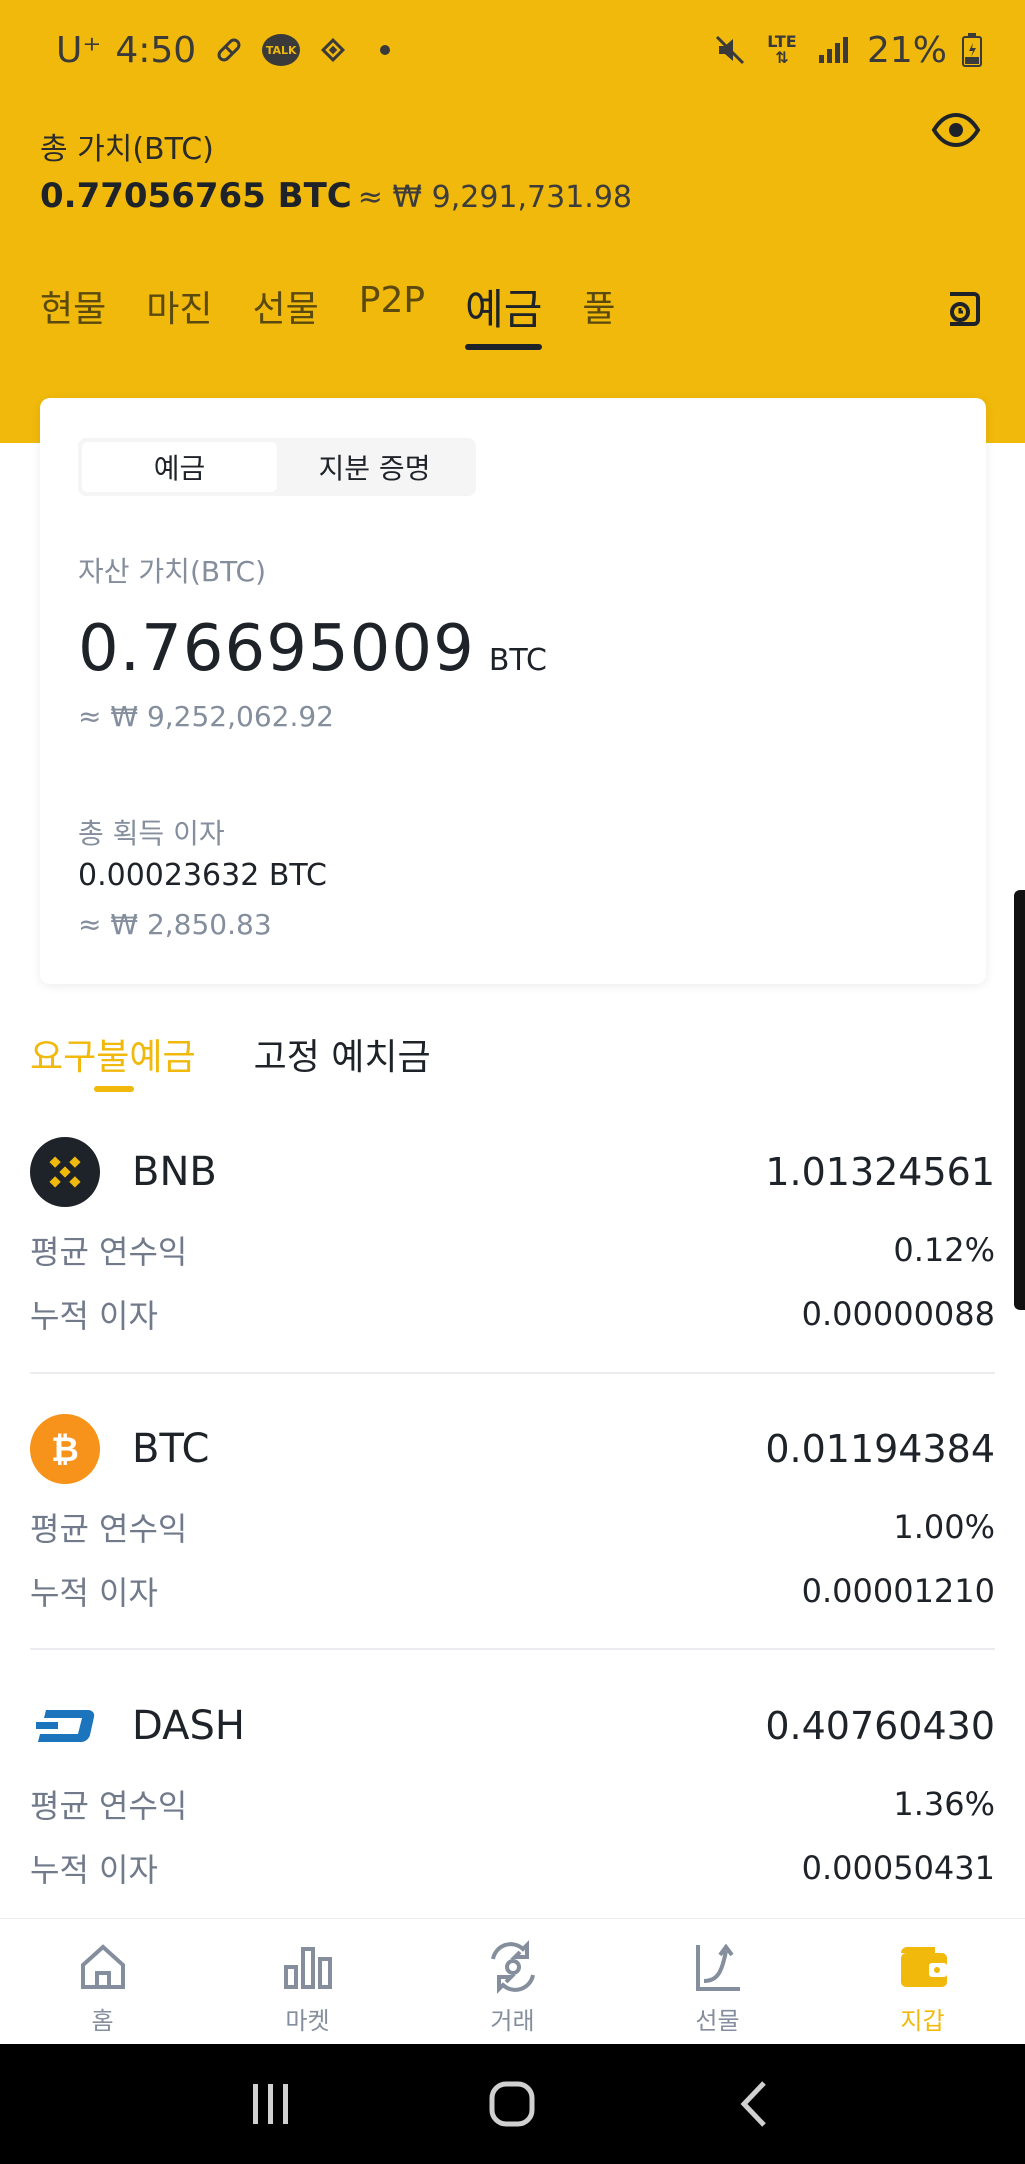 This screenshot has height=2164, width=1025. What do you see at coordinates (512, 2021) in the screenshot?
I see `nav-label: 거래` at bounding box center [512, 2021].